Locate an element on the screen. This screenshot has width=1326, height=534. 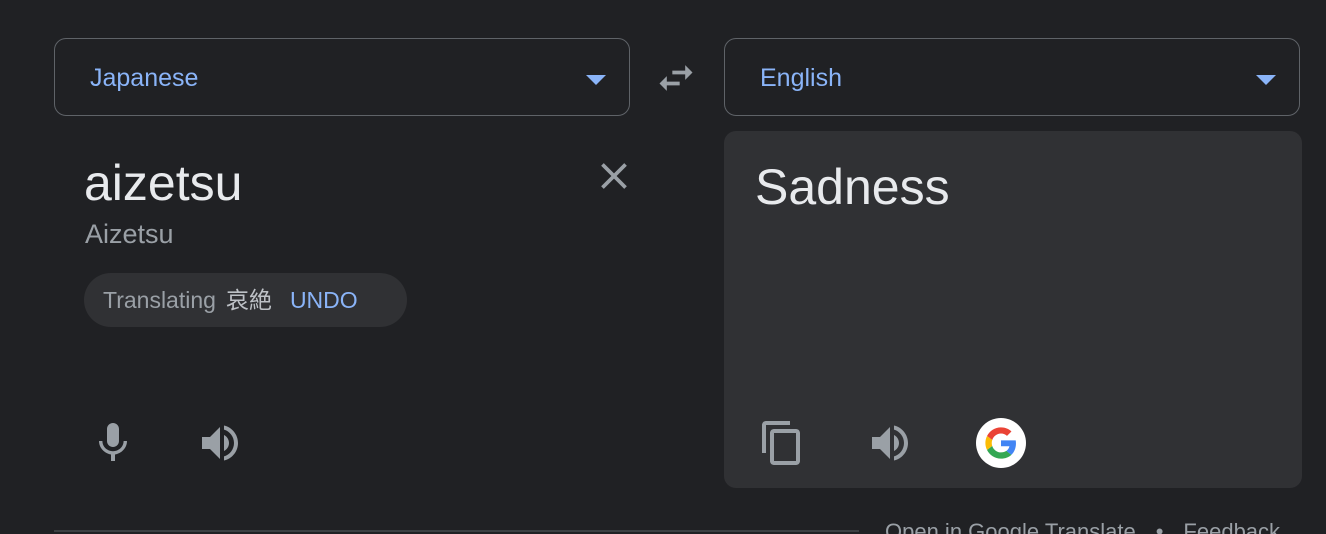
swap-horiz-icon is located at coordinates (676, 78).